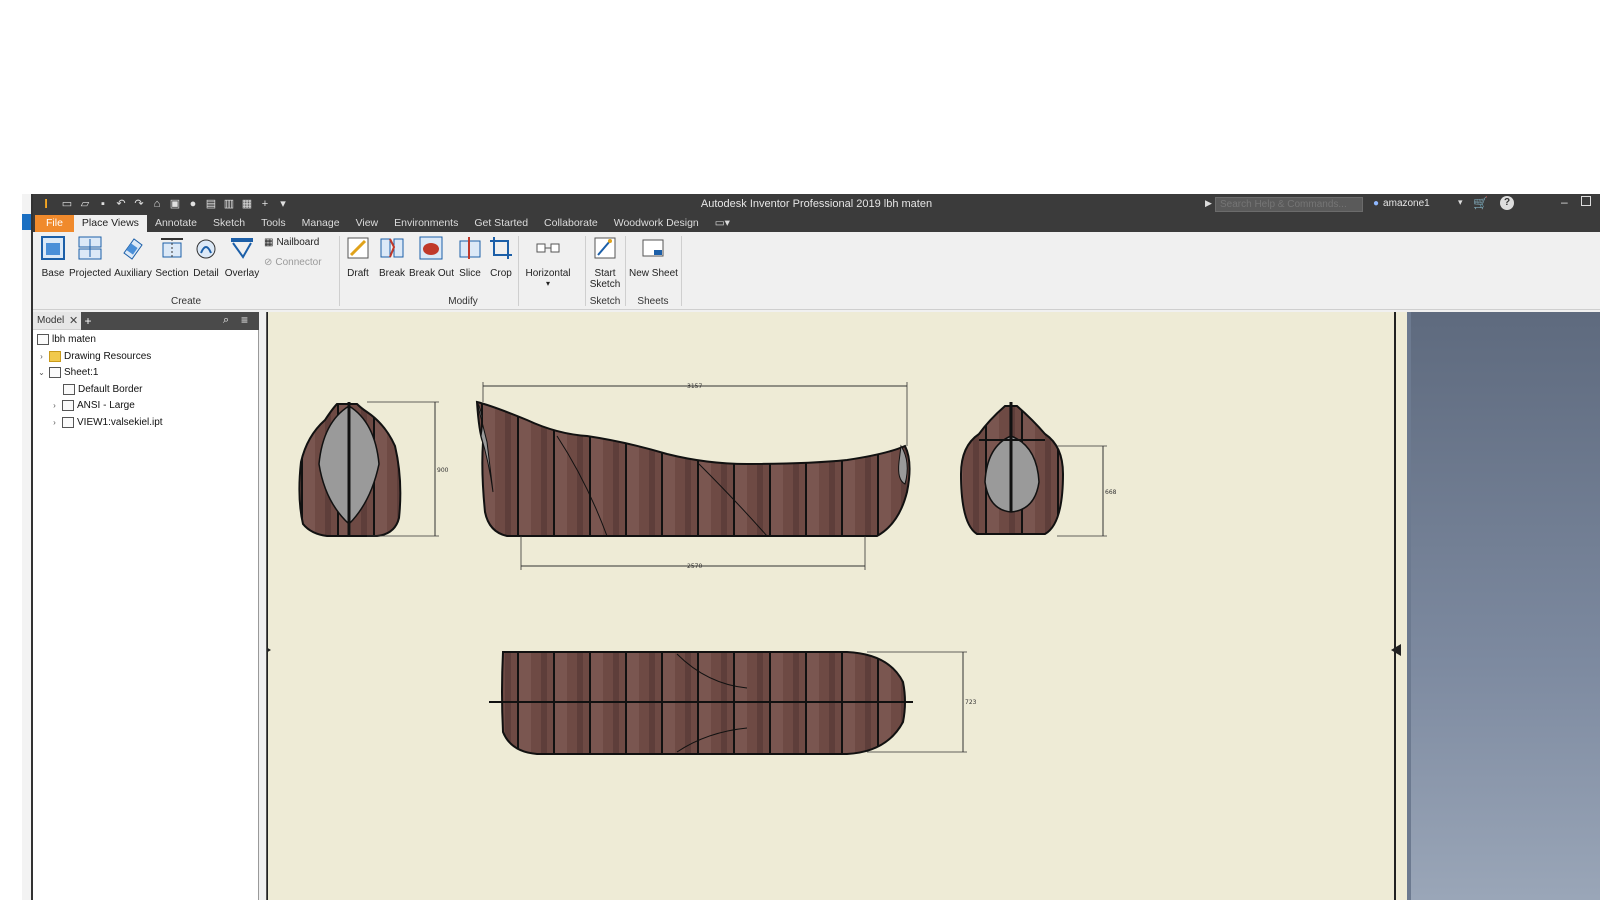  Describe the element at coordinates (1586, 201) in the screenshot. I see `maximize-button` at that location.